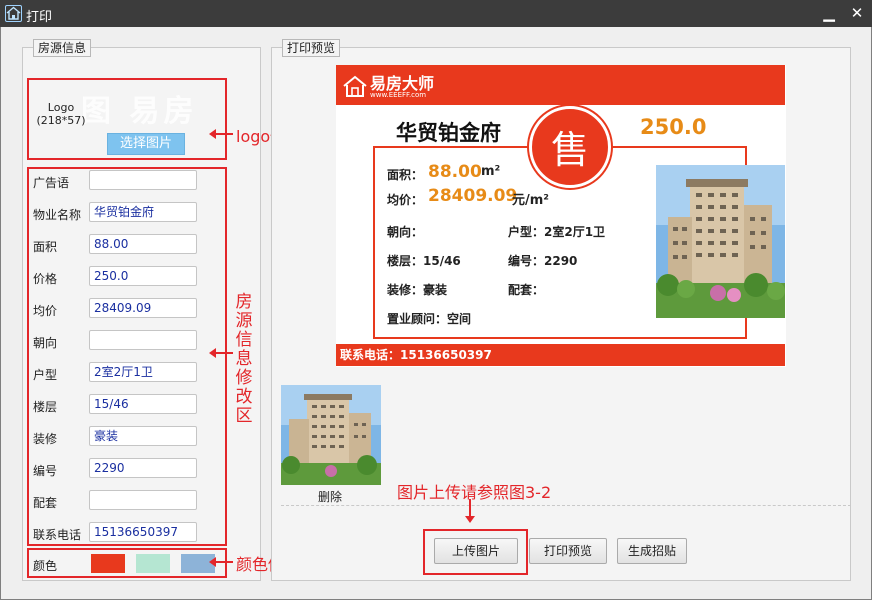 This screenshot has width=872, height=600. Describe the element at coordinates (143, 404) in the screenshot. I see `floor-input: 15/46` at that location.